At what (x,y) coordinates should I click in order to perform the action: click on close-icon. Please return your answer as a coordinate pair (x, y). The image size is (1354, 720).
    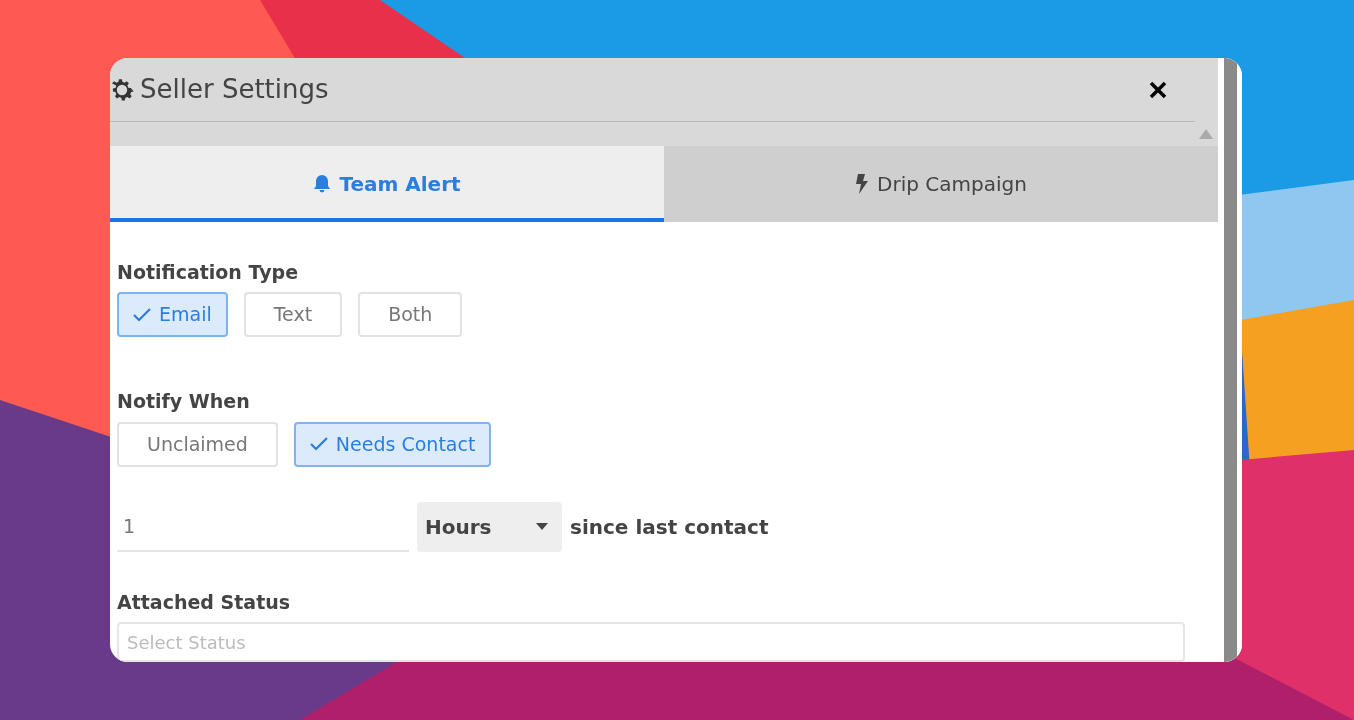
    Looking at the image, I should click on (1158, 89).